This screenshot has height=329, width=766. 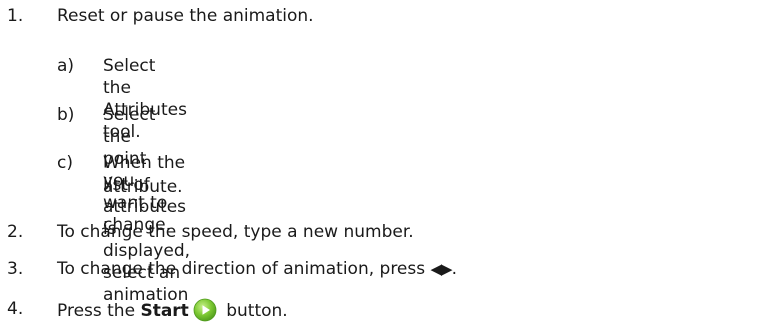 What do you see at coordinates (65, 163) in the screenshot?
I see `substep-letter: c)` at bounding box center [65, 163].